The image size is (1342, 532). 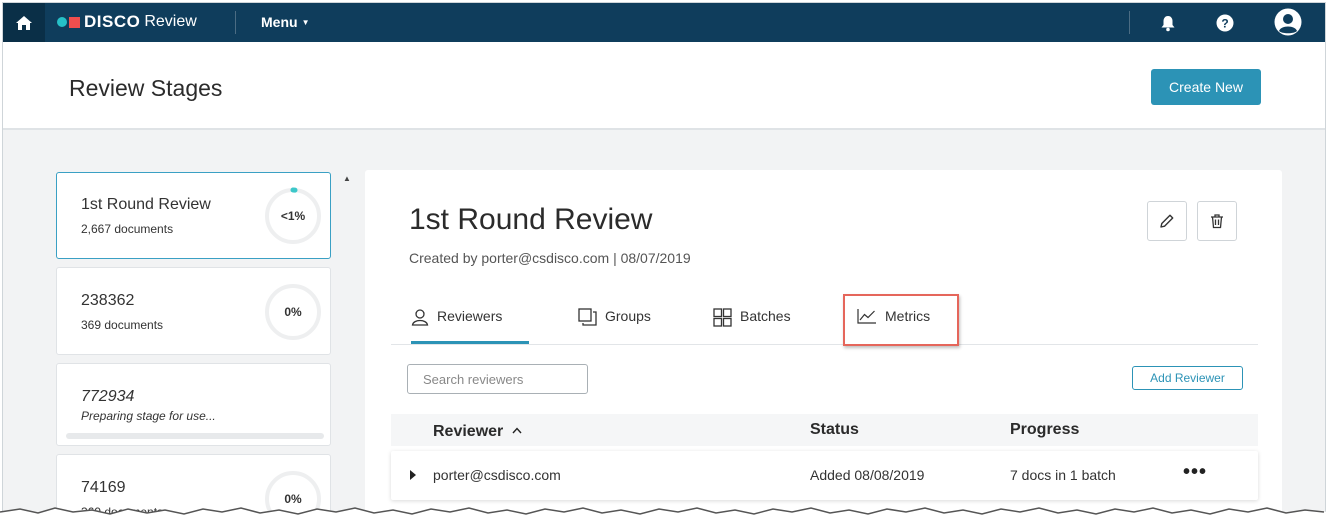 I want to click on groups-icon, so click(x=587, y=317).